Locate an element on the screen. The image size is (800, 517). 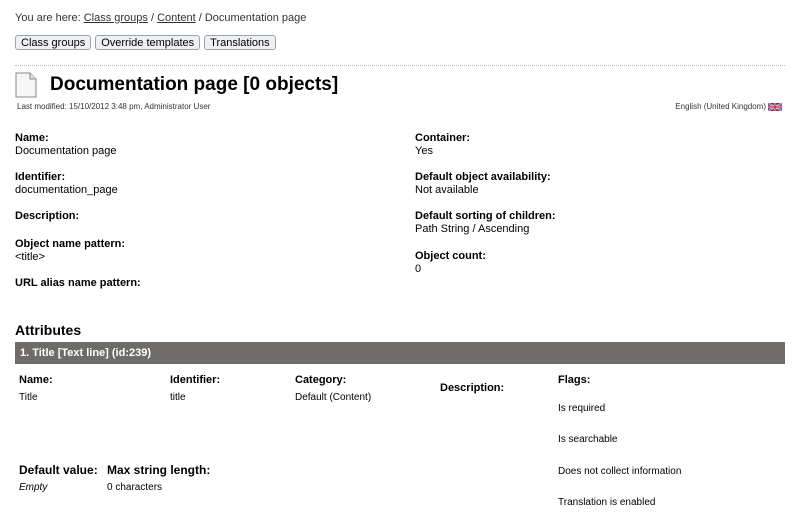
url-alias-pattern-label: URL alias name pattern: is located at coordinates (78, 283).